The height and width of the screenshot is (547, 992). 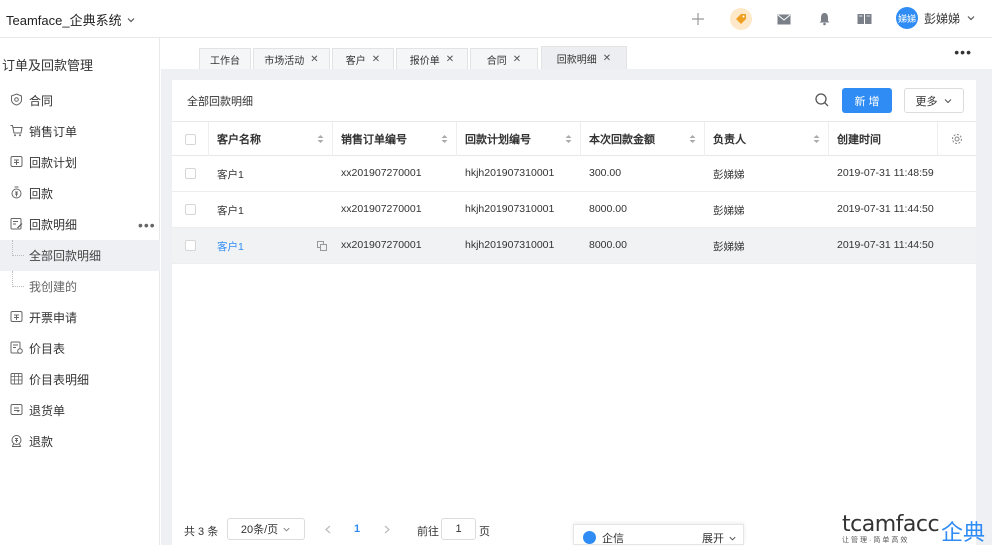 I want to click on sidebar-item-label: 全部回款明细, so click(x=65, y=256).